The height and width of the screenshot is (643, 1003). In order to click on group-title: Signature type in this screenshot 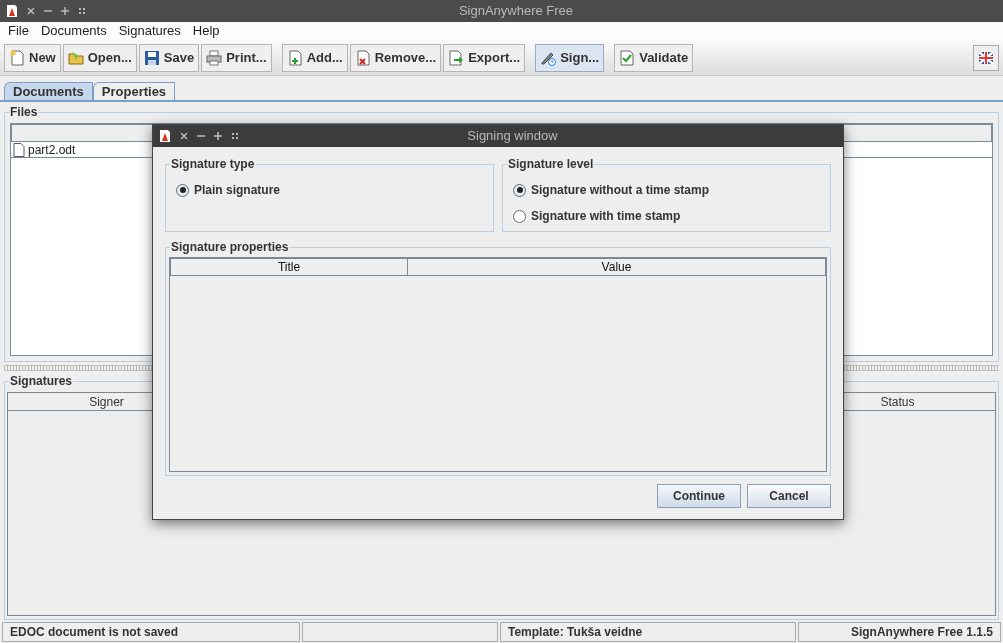, I will do `click(213, 164)`.